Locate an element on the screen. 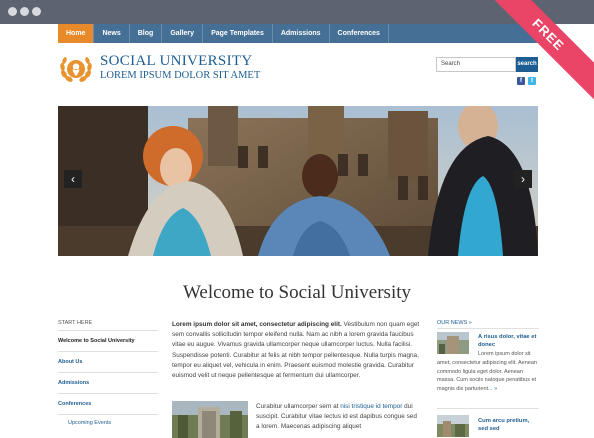  nav-home: Home is located at coordinates (76, 33).